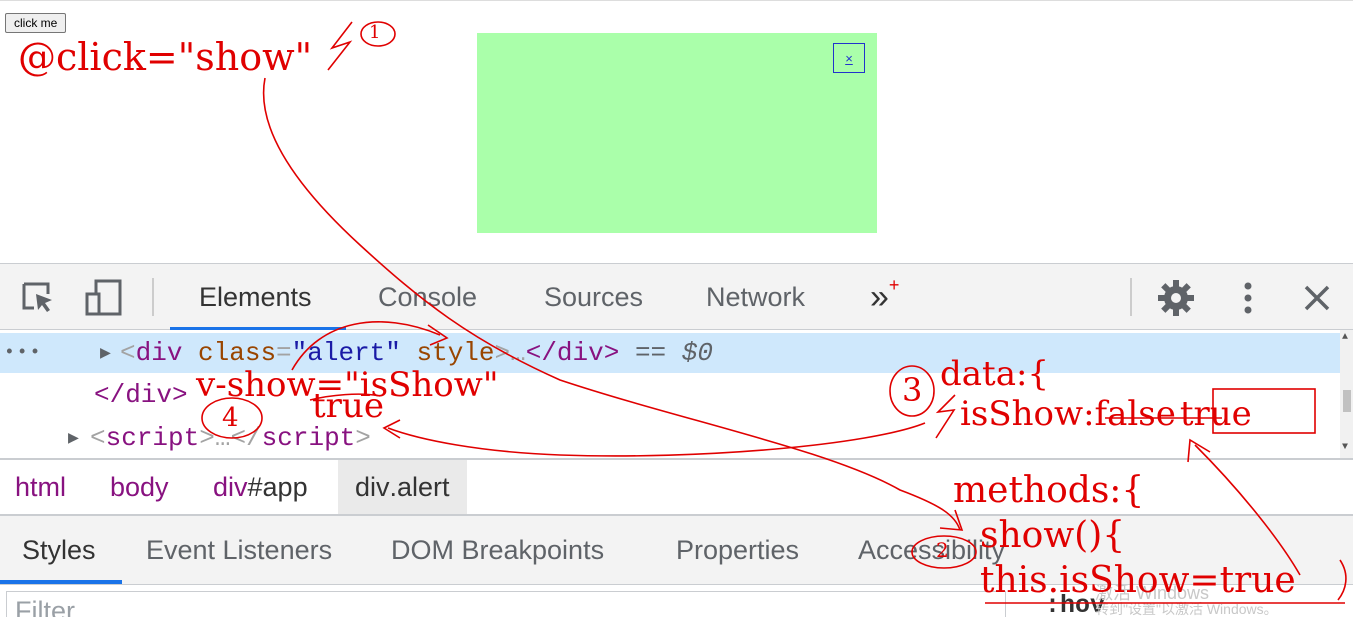 The width and height of the screenshot is (1353, 617). Describe the element at coordinates (455, 353) in the screenshot. I see `attr-name: style` at that location.